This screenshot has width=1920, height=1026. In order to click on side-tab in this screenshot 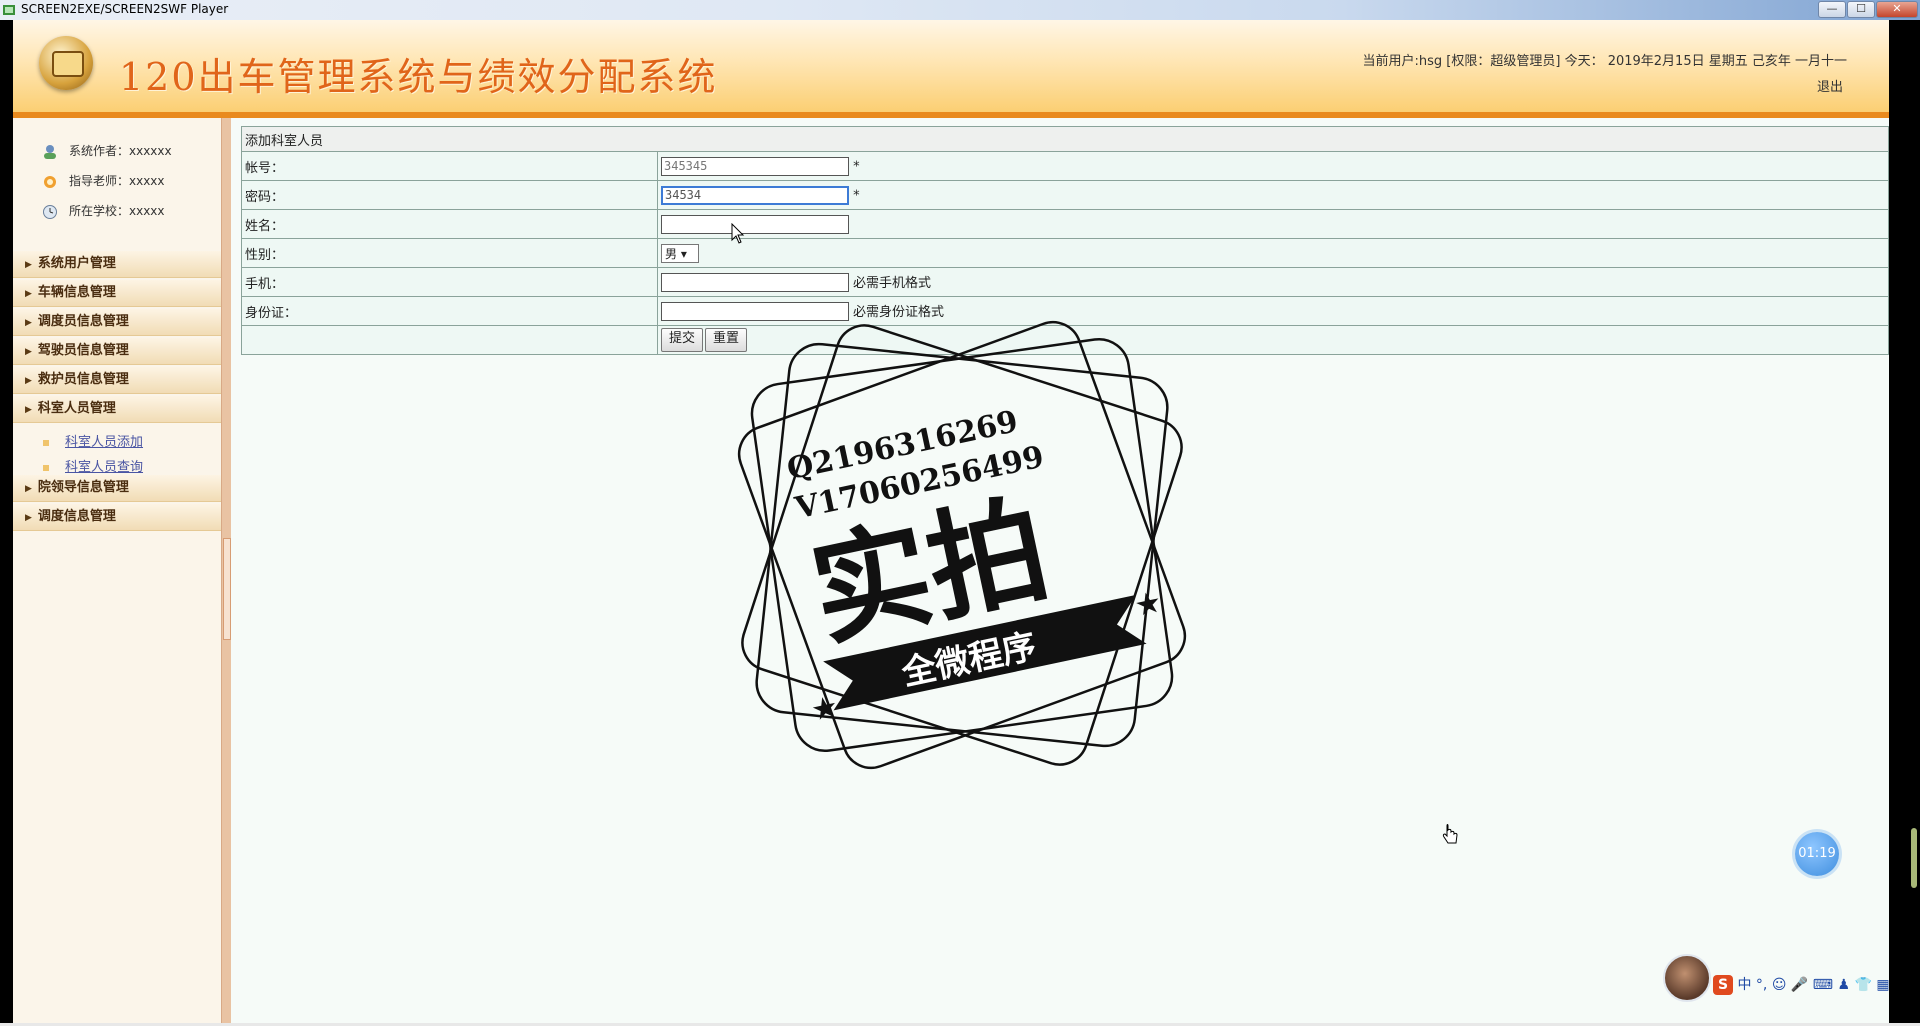, I will do `click(1914, 858)`.